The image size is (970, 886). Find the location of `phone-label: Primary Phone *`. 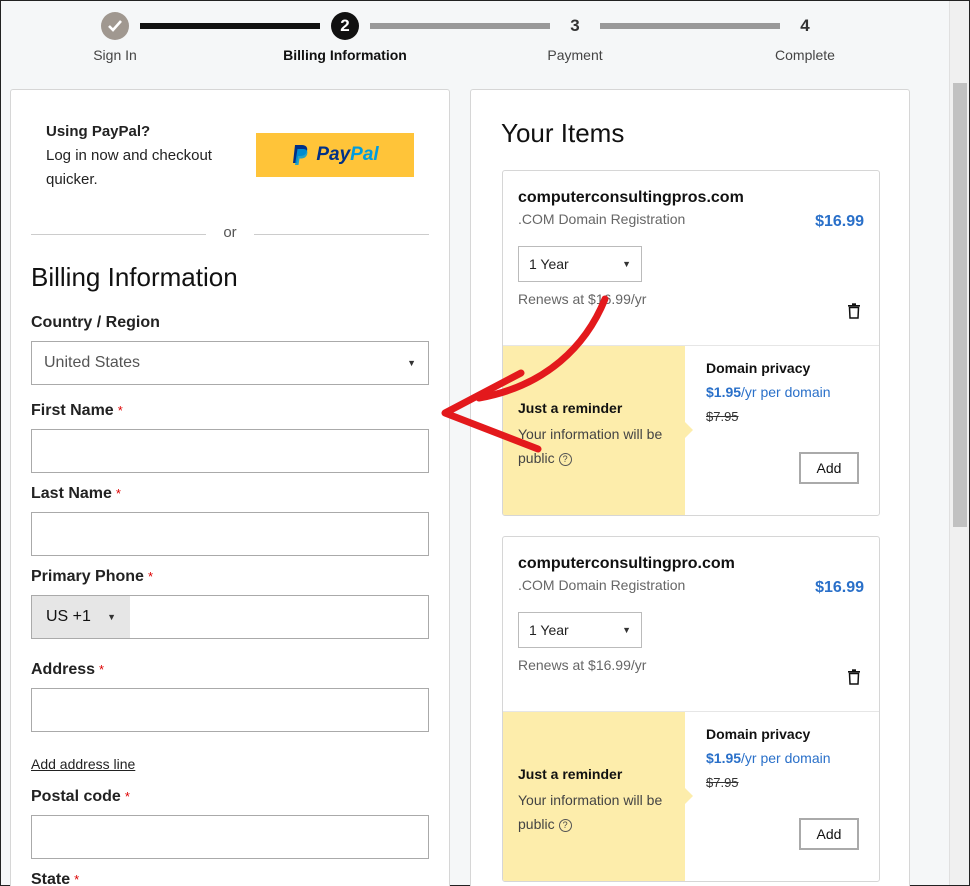

phone-label: Primary Phone * is located at coordinates (92, 576).